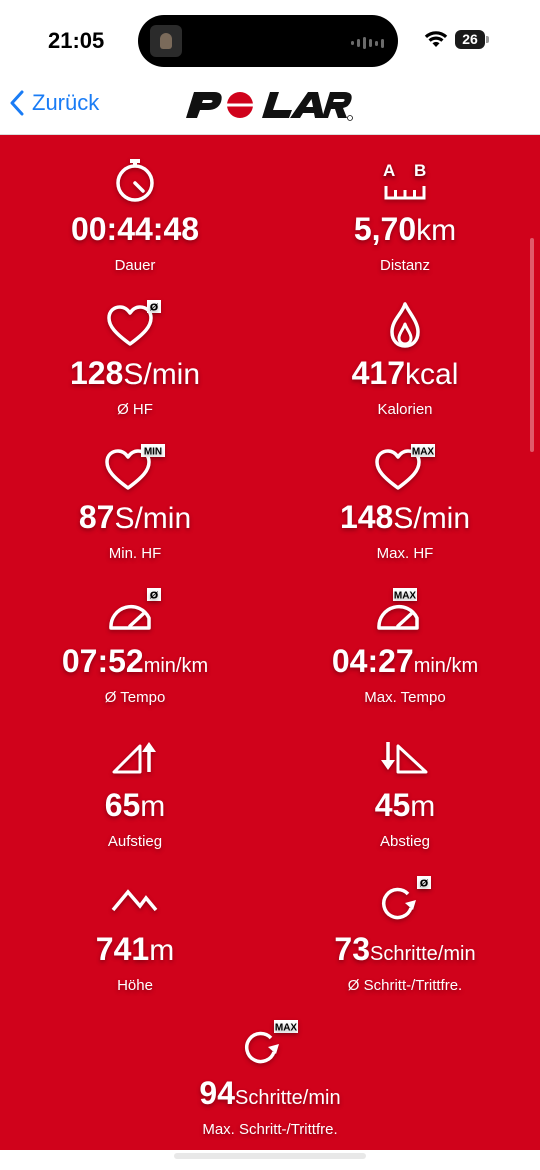 This screenshot has width=540, height=1170. I want to click on metric-avg-cadence: Ø 73Schritte/min Ø Schritt-/Trittfre., so click(405, 935).